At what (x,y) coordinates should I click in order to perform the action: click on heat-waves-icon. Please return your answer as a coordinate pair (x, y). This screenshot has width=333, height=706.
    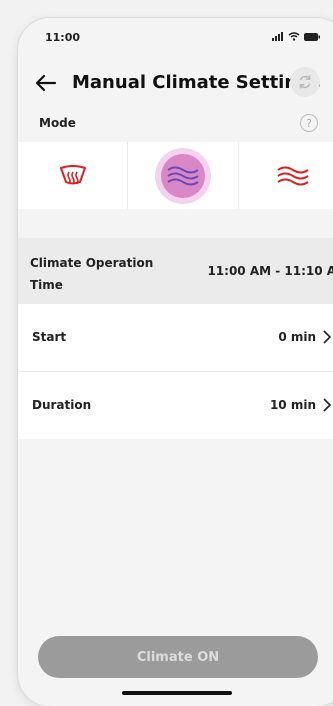
    Looking at the image, I should click on (293, 175).